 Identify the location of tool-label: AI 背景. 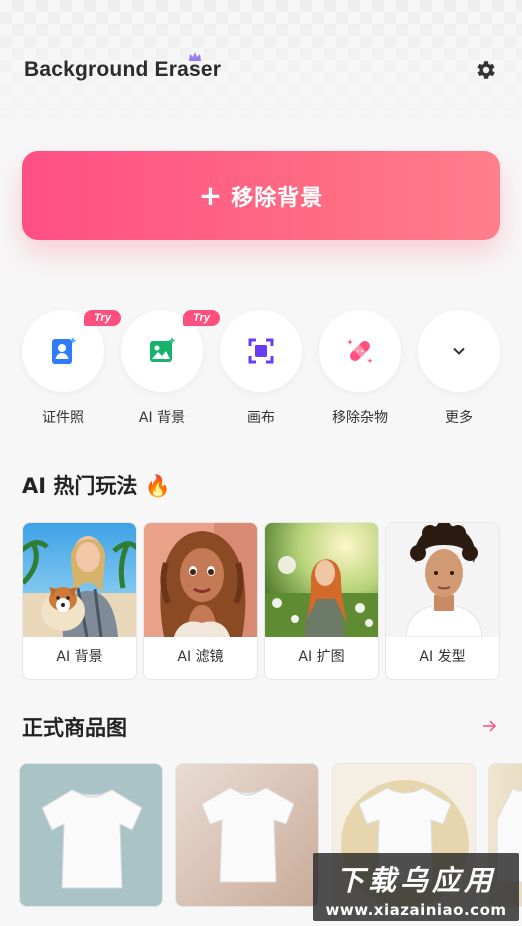
(162, 418).